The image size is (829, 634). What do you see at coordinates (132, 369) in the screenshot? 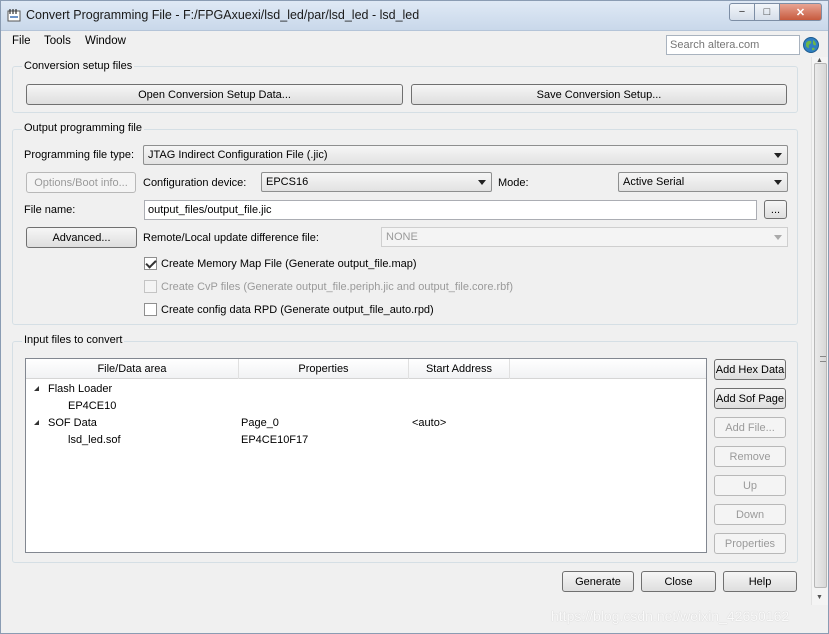
I see `column-header-file-data-area: File/Data area` at bounding box center [132, 369].